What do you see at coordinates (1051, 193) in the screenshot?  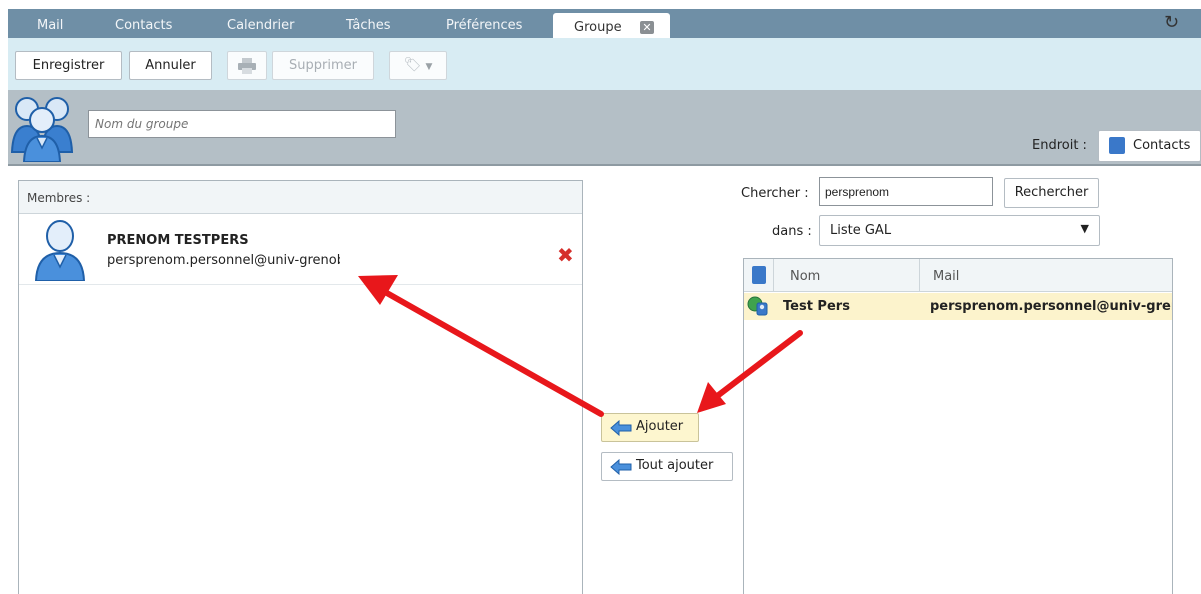 I see `search-button: Rechercher` at bounding box center [1051, 193].